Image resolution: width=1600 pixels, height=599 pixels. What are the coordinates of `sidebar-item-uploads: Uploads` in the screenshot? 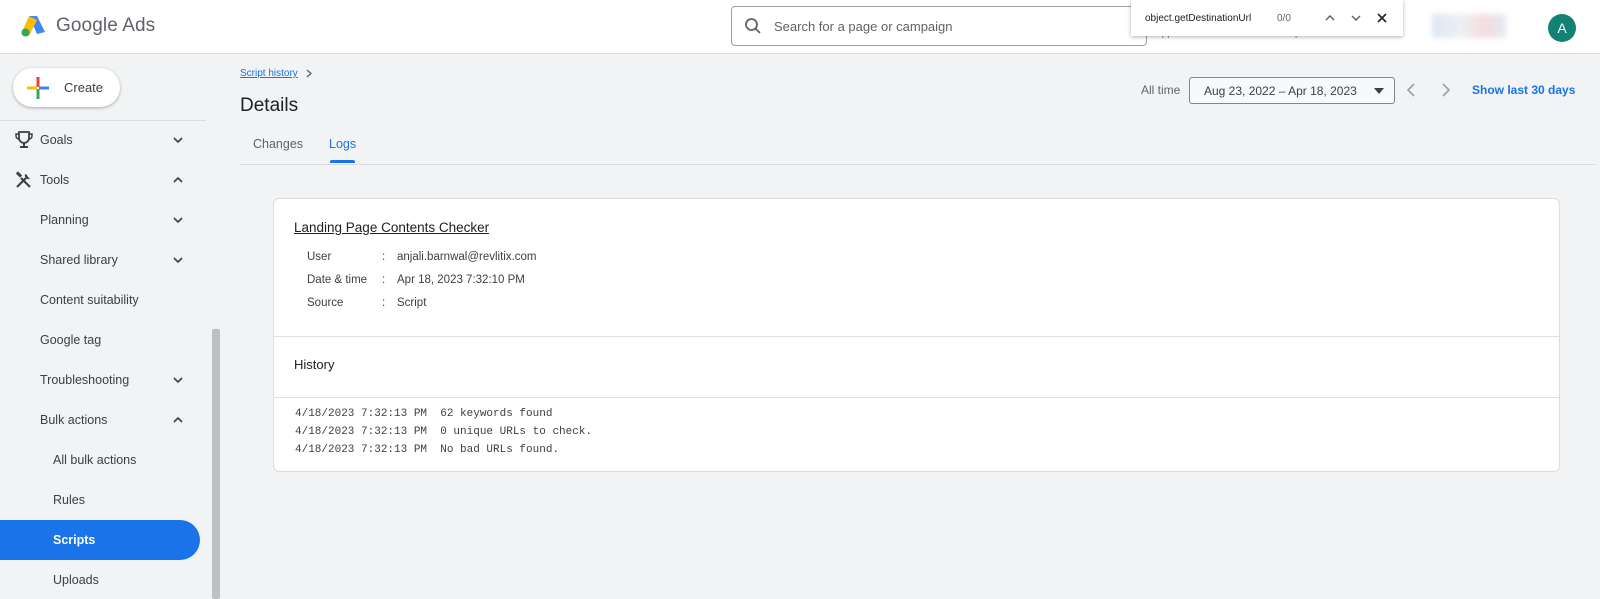 It's located at (100, 579).